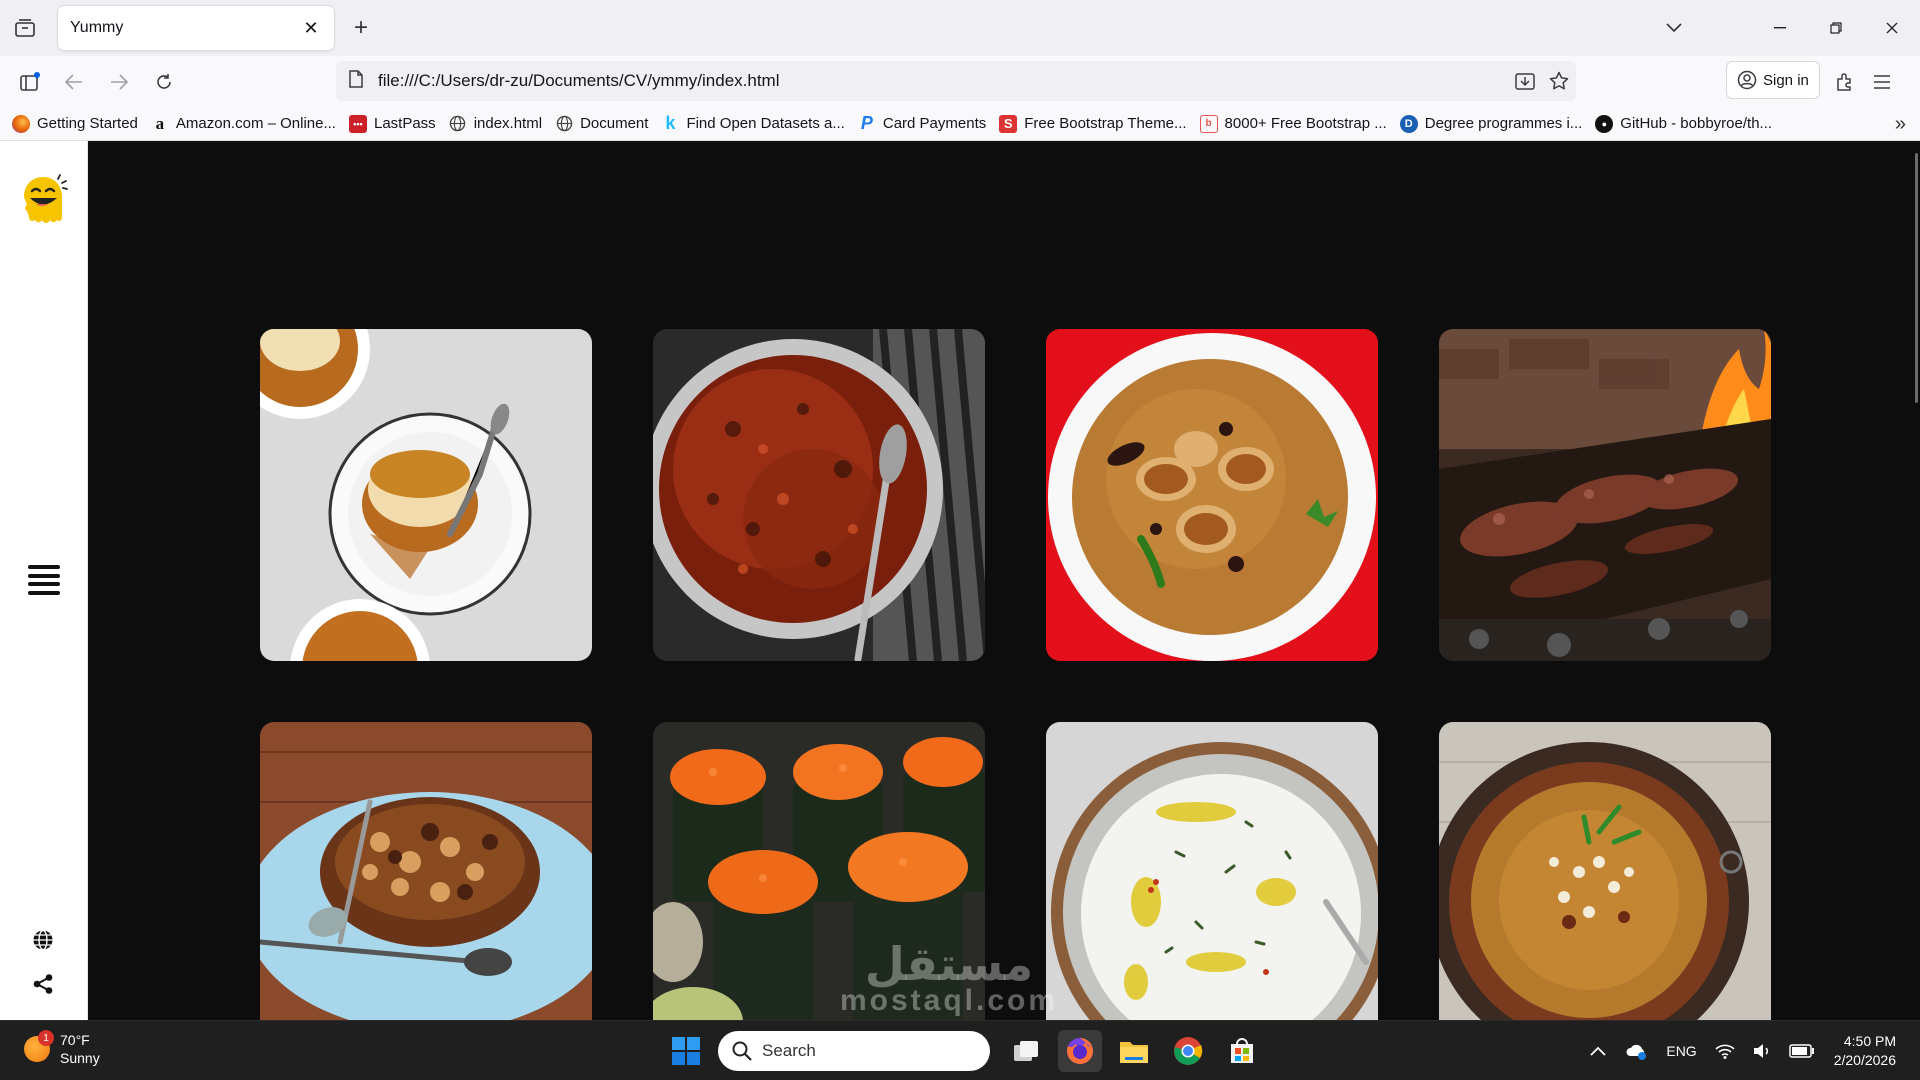 The image size is (1920, 1080). What do you see at coordinates (1882, 82) in the screenshot?
I see `app-menu-icon` at bounding box center [1882, 82].